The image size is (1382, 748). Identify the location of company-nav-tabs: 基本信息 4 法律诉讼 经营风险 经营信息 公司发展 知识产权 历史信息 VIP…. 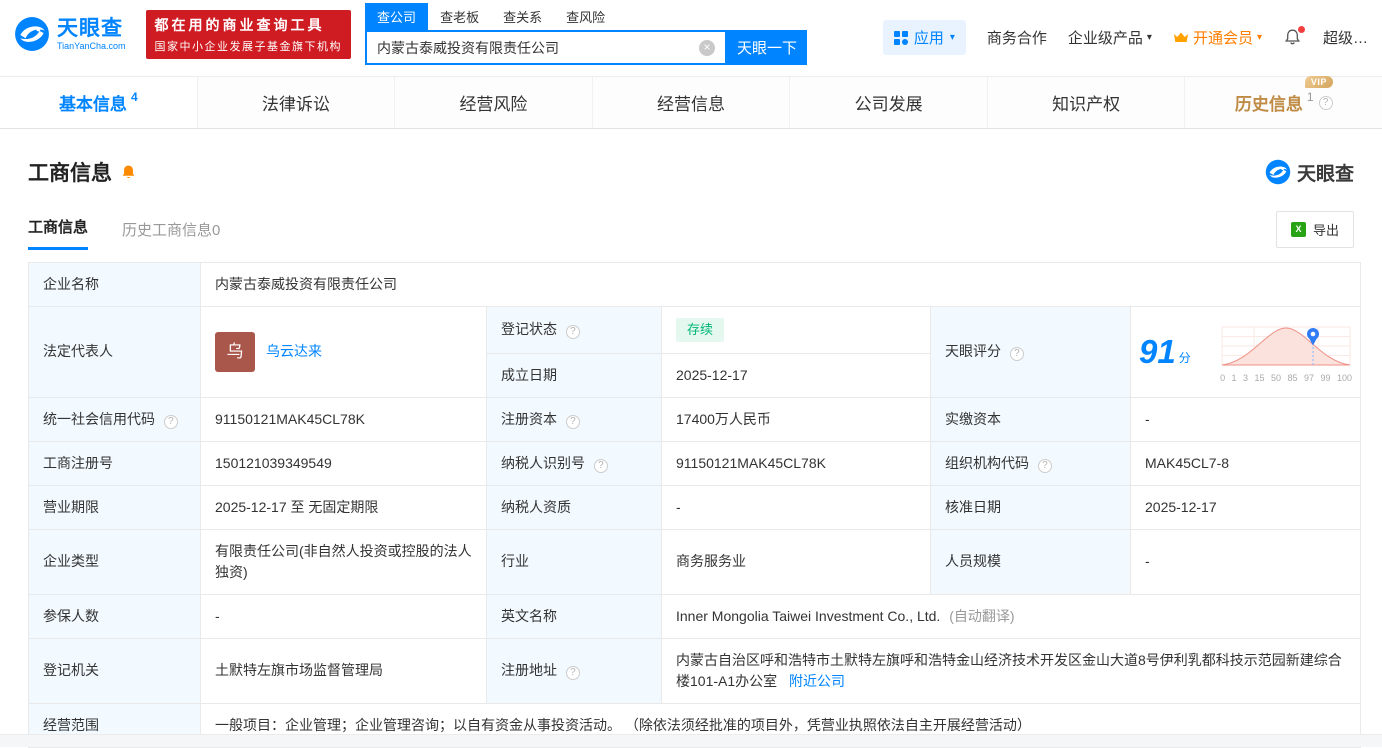
(691, 102).